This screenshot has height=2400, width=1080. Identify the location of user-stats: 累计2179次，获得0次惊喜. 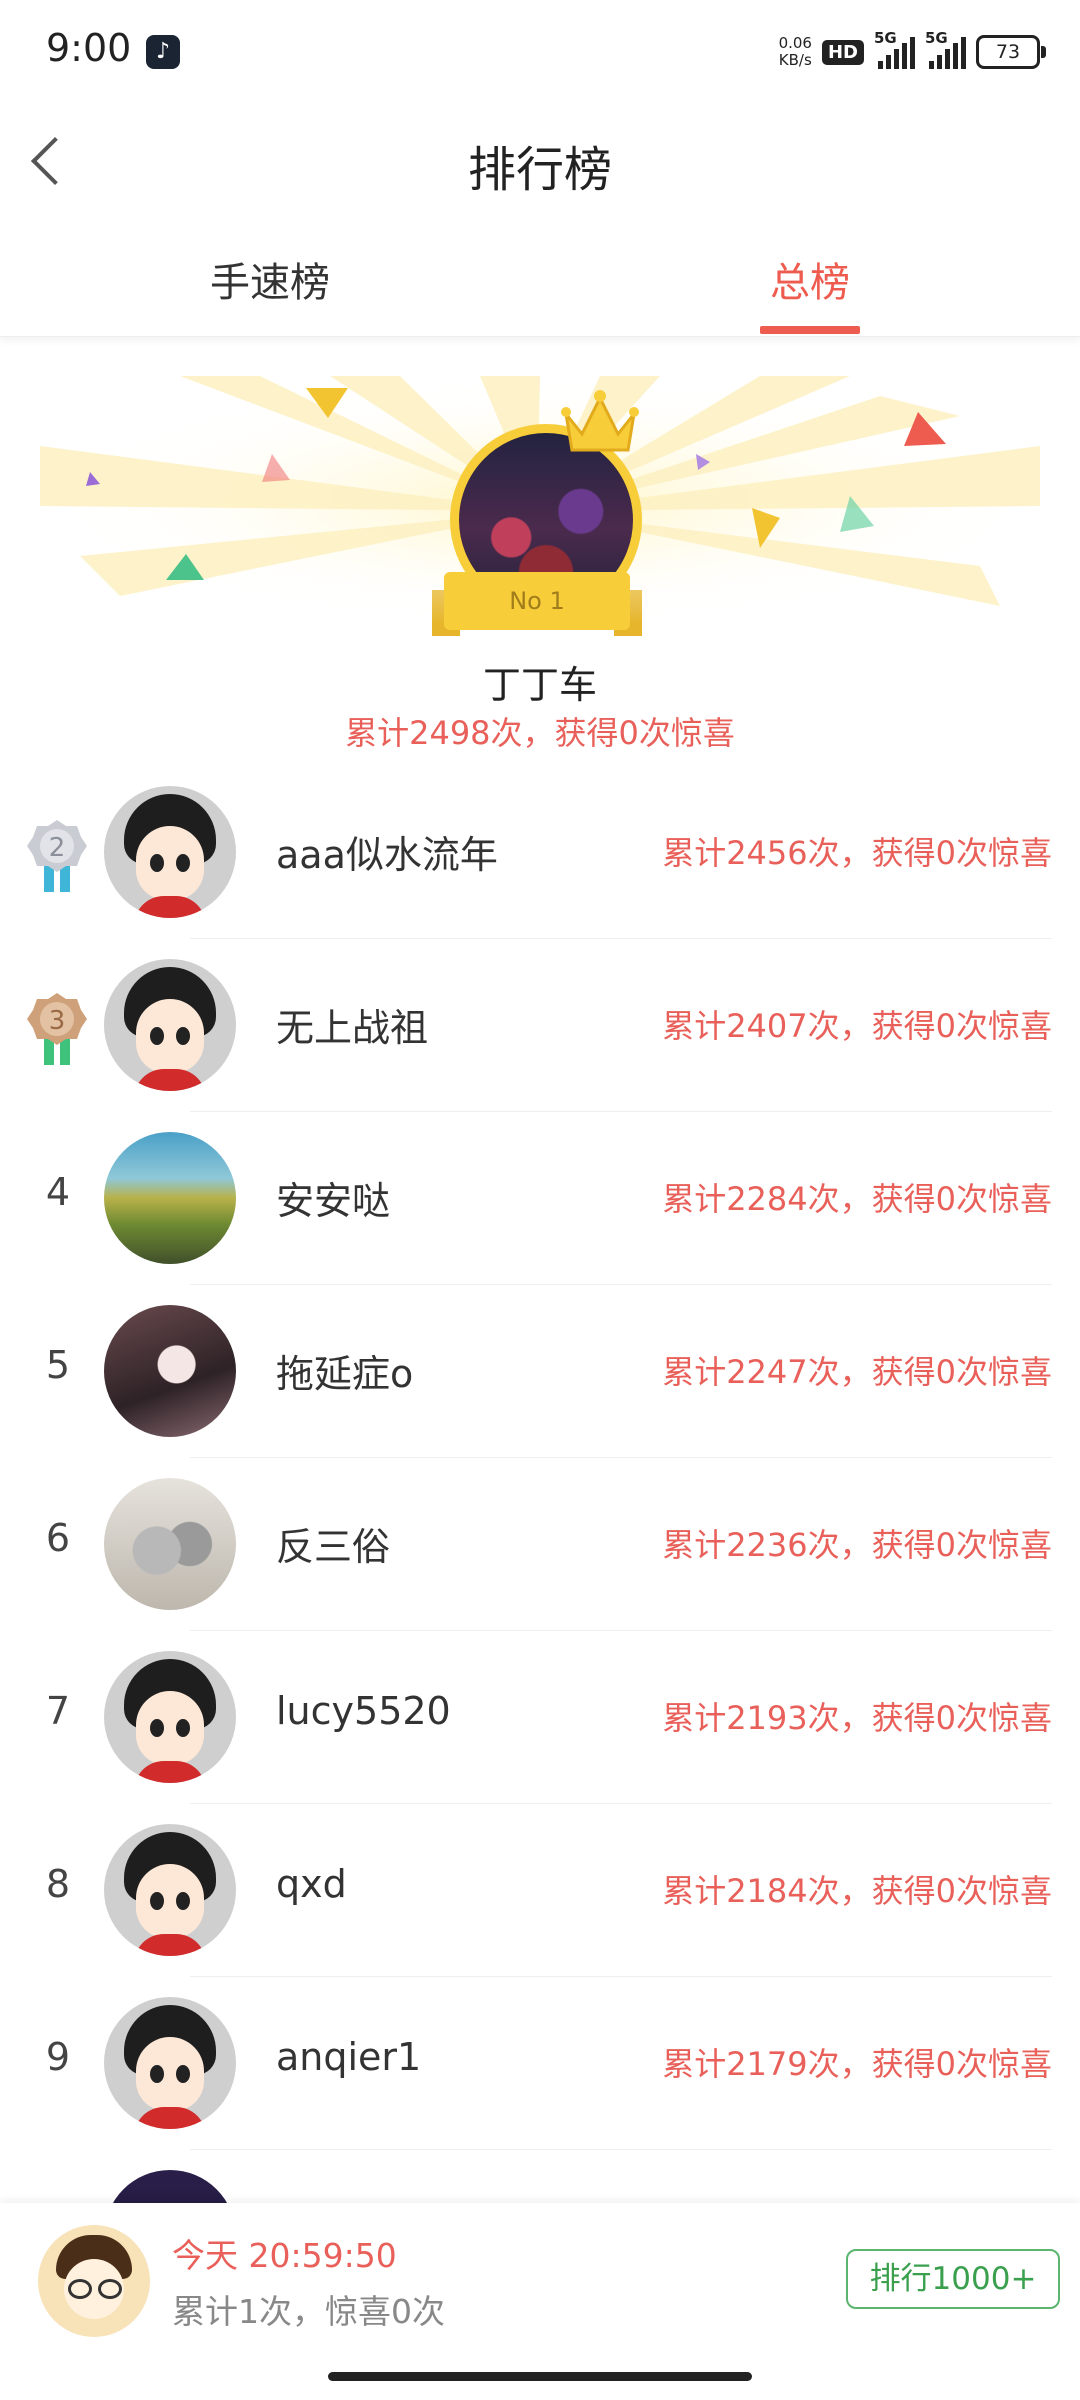
(857, 2064).